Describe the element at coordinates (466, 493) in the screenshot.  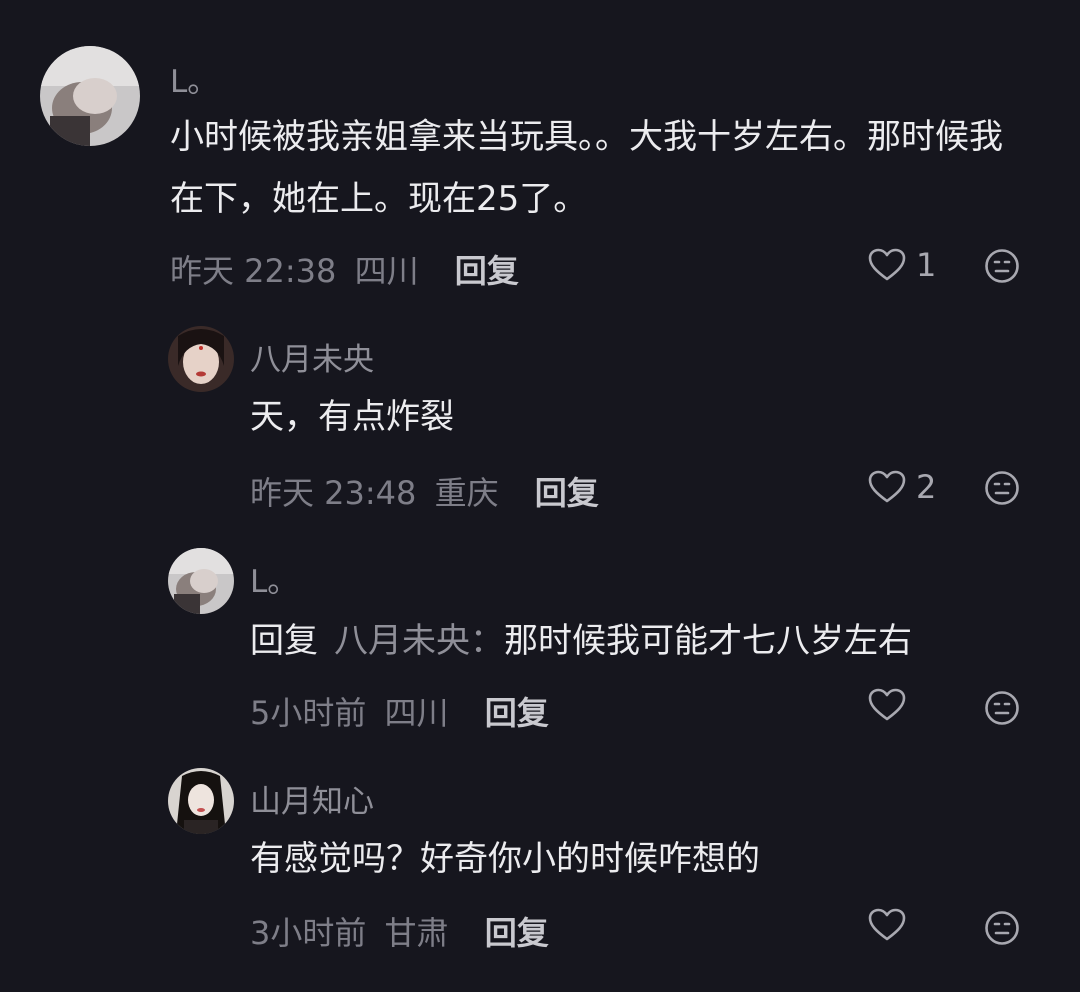
I see `comment-location: 重庆` at that location.